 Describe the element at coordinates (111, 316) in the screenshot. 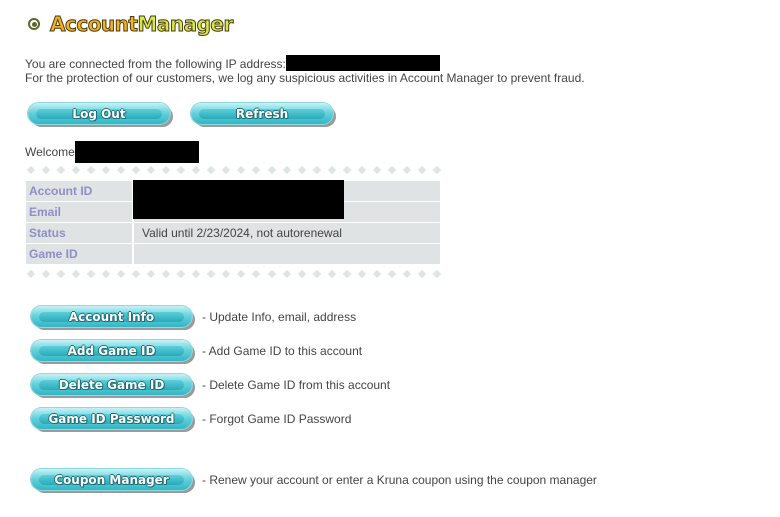

I see `account-info-button: Account Info` at that location.